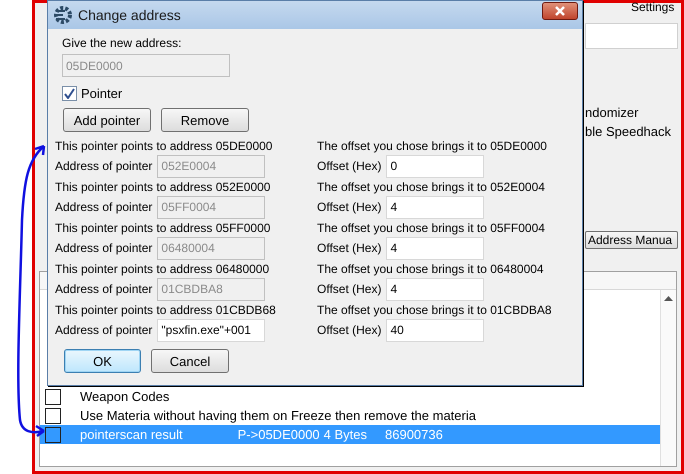  What do you see at coordinates (431, 269) in the screenshot?
I see `brings-to-text: The offset you chose brings it to 06480004` at bounding box center [431, 269].